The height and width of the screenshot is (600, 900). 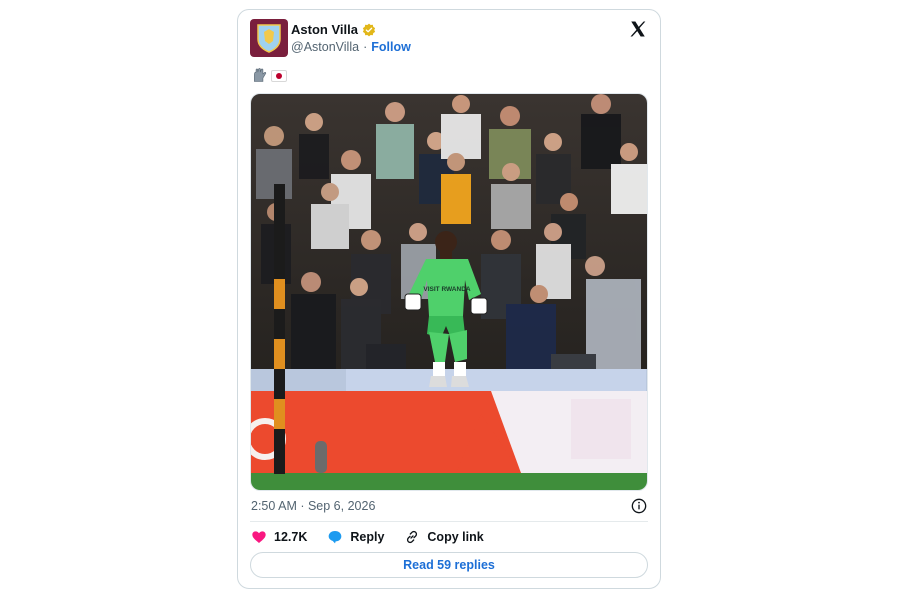 What do you see at coordinates (291, 537) in the screenshot?
I see `like-count: 12.7K` at bounding box center [291, 537].